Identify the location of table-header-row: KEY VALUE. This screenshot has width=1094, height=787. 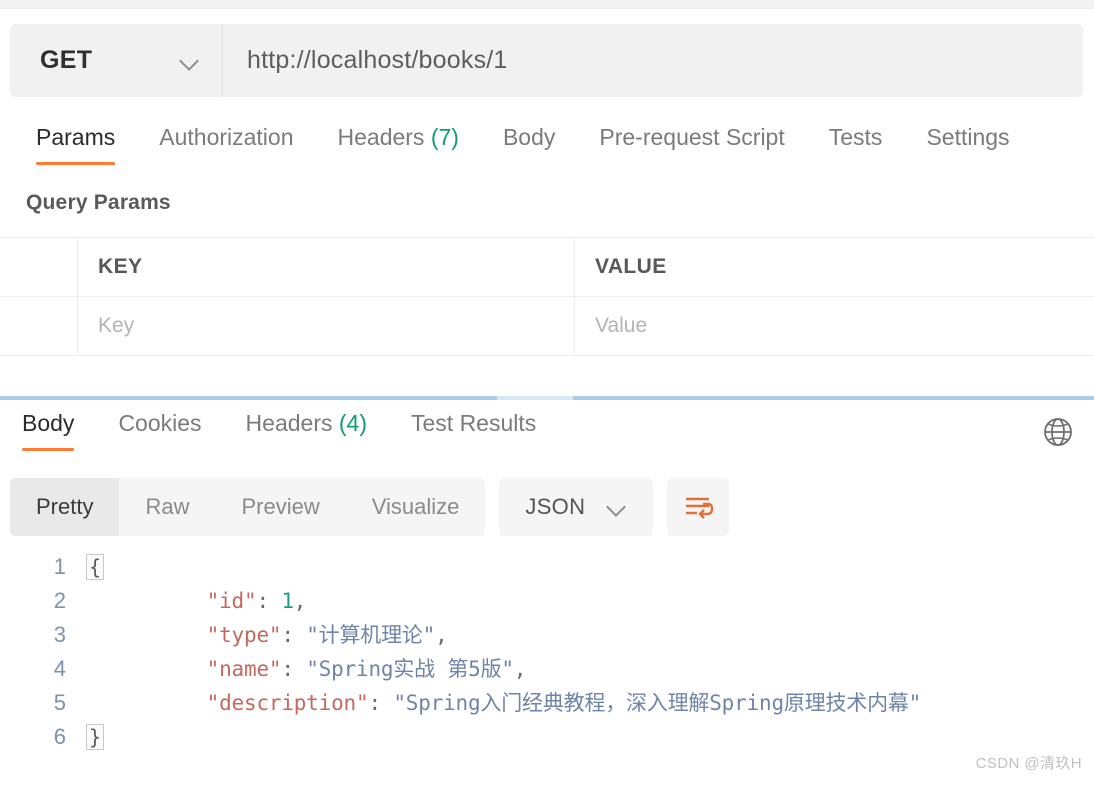
(547, 267).